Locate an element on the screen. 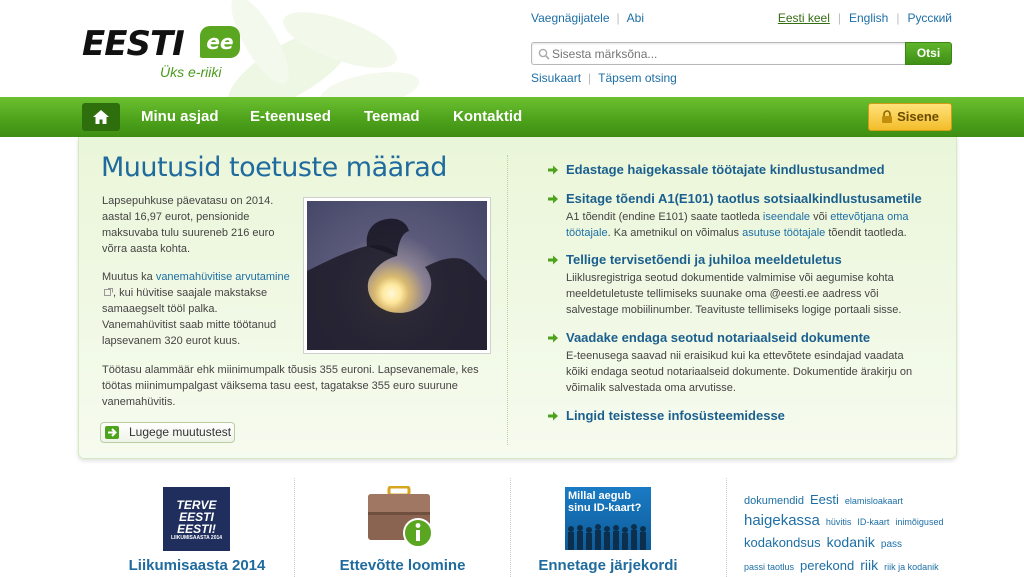 This screenshot has height=577, width=1024. advanced-search-link: Täpsem otsing is located at coordinates (637, 78).